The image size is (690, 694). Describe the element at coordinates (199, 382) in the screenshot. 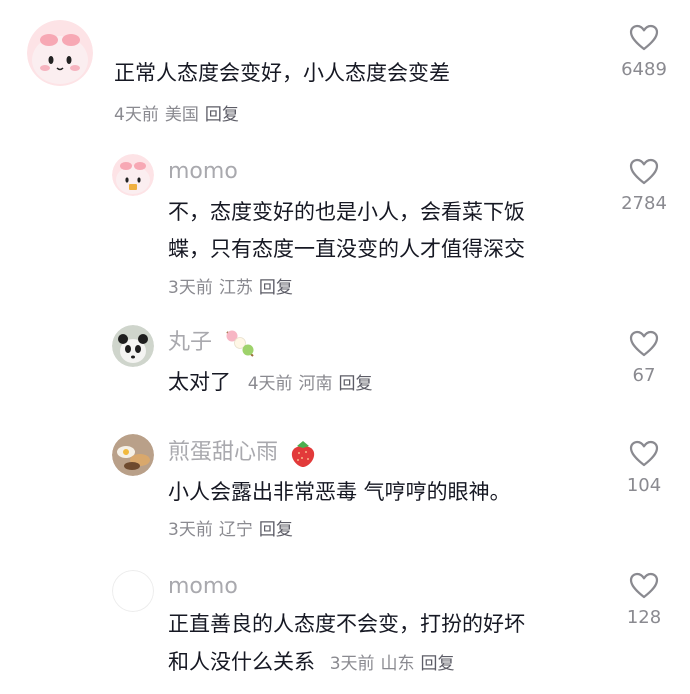

I see `comment-text-body: 太对了` at that location.